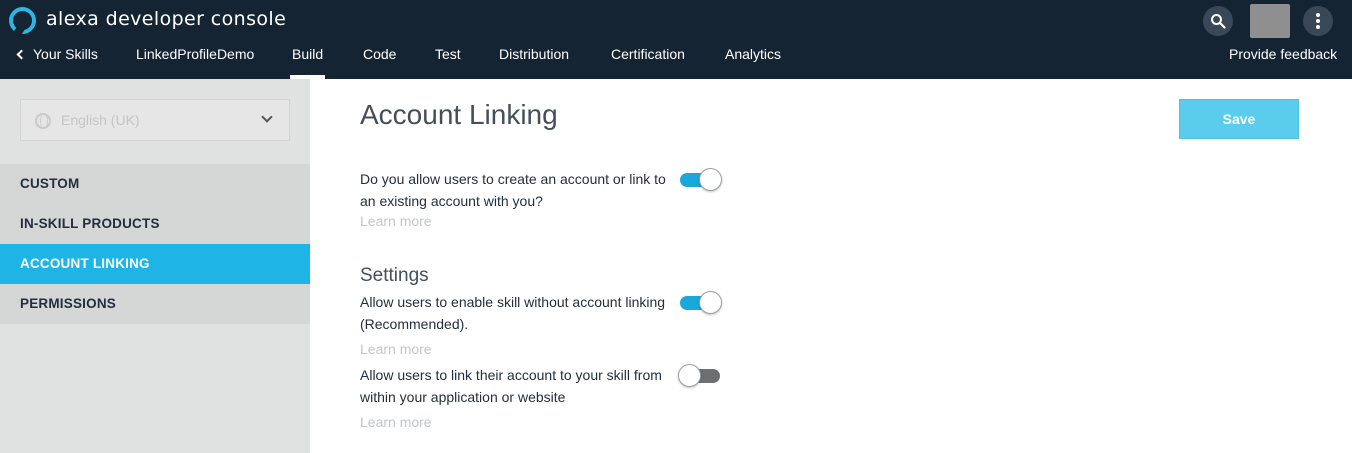  Describe the element at coordinates (195, 62) in the screenshot. I see `skill-name-link: LinkedProfileDemo` at that location.